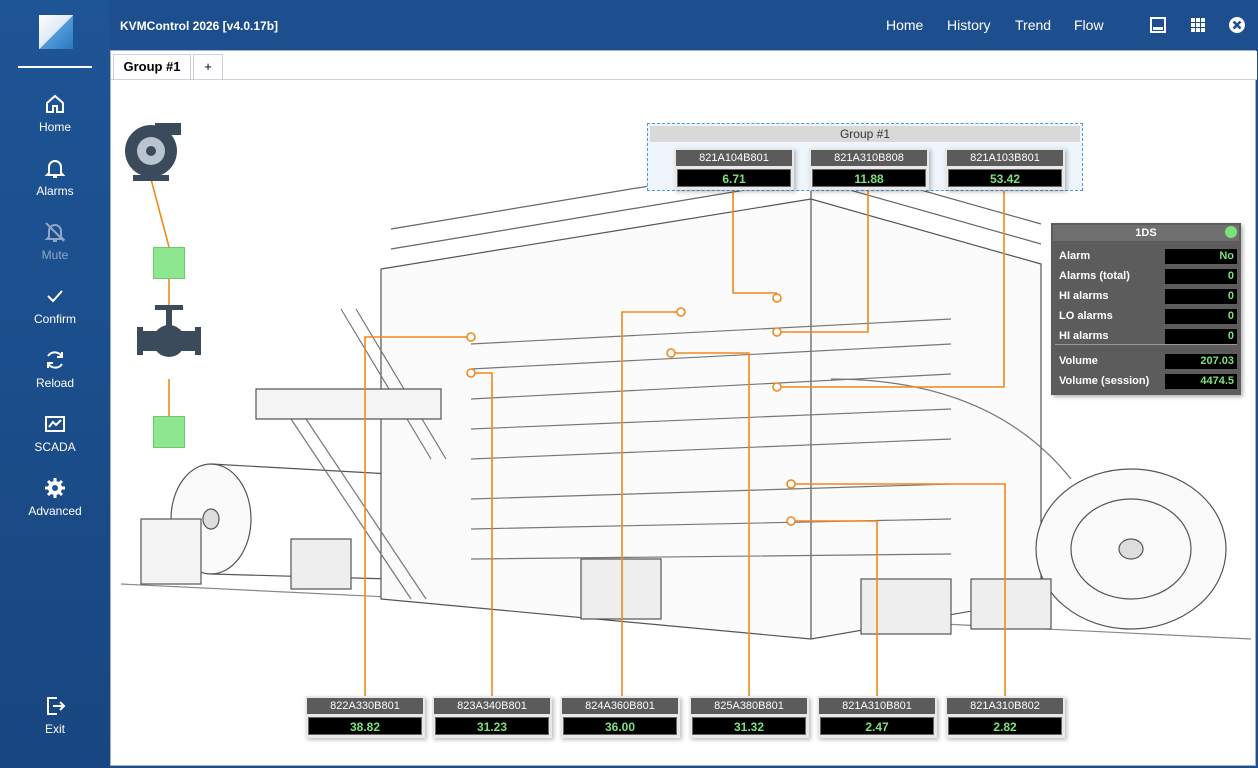  What do you see at coordinates (55, 488) in the screenshot?
I see `gear-icon` at bounding box center [55, 488].